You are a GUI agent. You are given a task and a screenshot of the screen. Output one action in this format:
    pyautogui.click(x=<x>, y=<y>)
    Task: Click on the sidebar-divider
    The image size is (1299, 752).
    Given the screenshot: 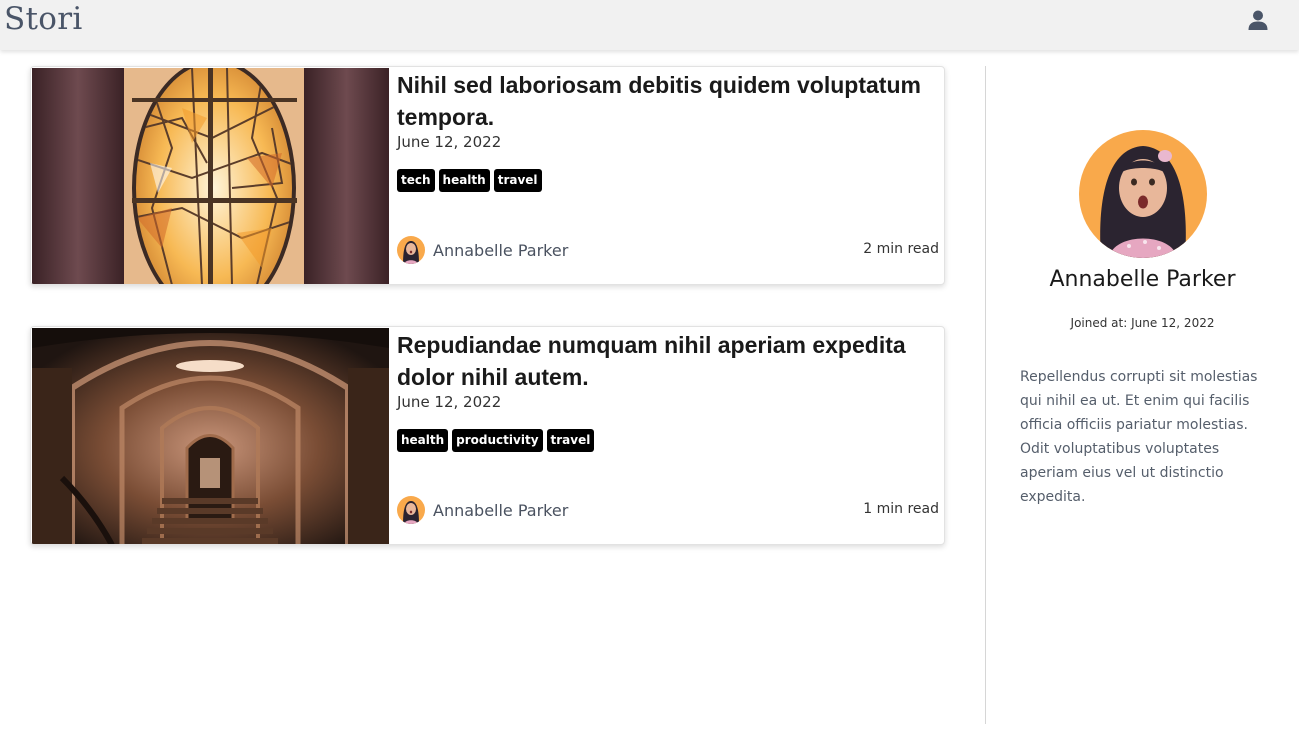 What is the action you would take?
    pyautogui.click(x=985, y=395)
    